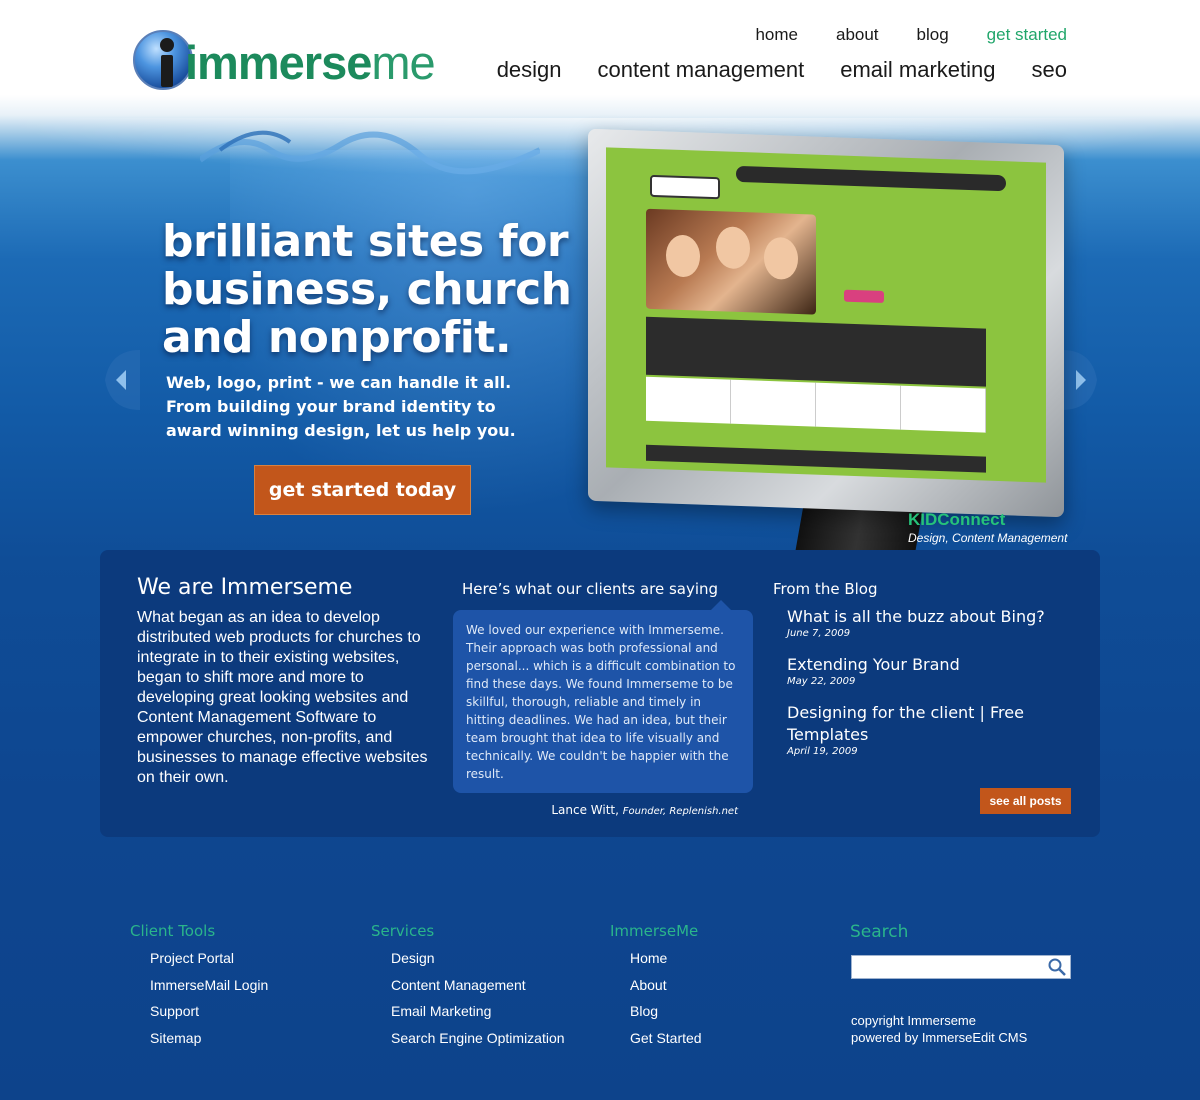 The height and width of the screenshot is (1100, 1200). What do you see at coordinates (957, 519) in the screenshot?
I see `showcase-client: KIDConnect` at bounding box center [957, 519].